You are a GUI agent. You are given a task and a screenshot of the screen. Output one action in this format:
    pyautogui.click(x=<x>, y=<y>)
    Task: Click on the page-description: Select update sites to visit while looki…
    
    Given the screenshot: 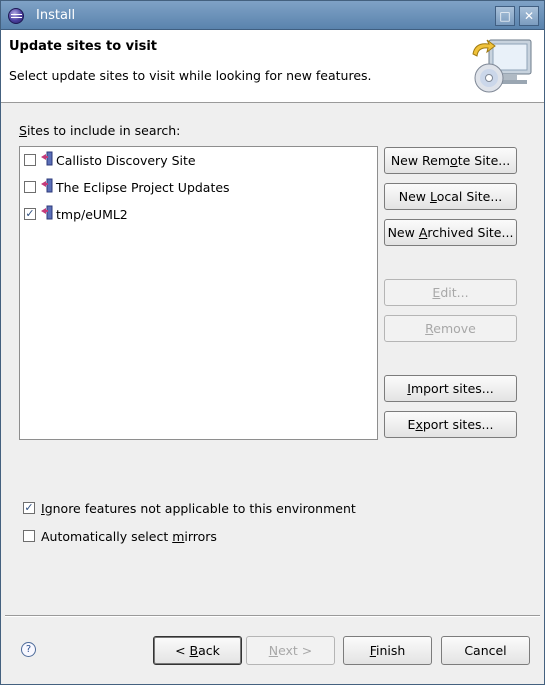 What is the action you would take?
    pyautogui.click(x=190, y=75)
    